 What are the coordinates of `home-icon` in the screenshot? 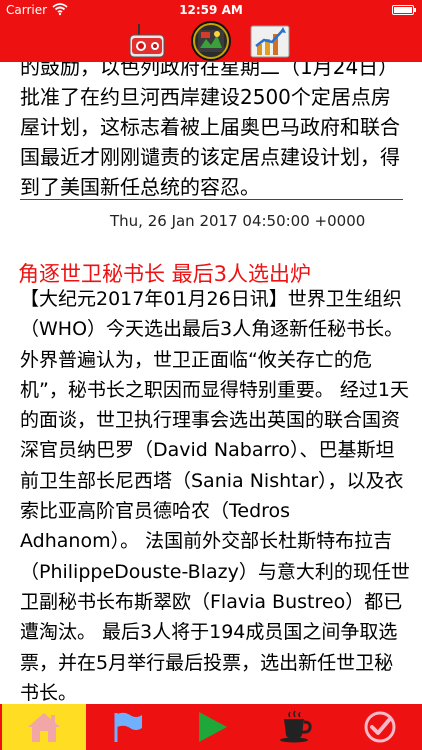 It's located at (44, 727).